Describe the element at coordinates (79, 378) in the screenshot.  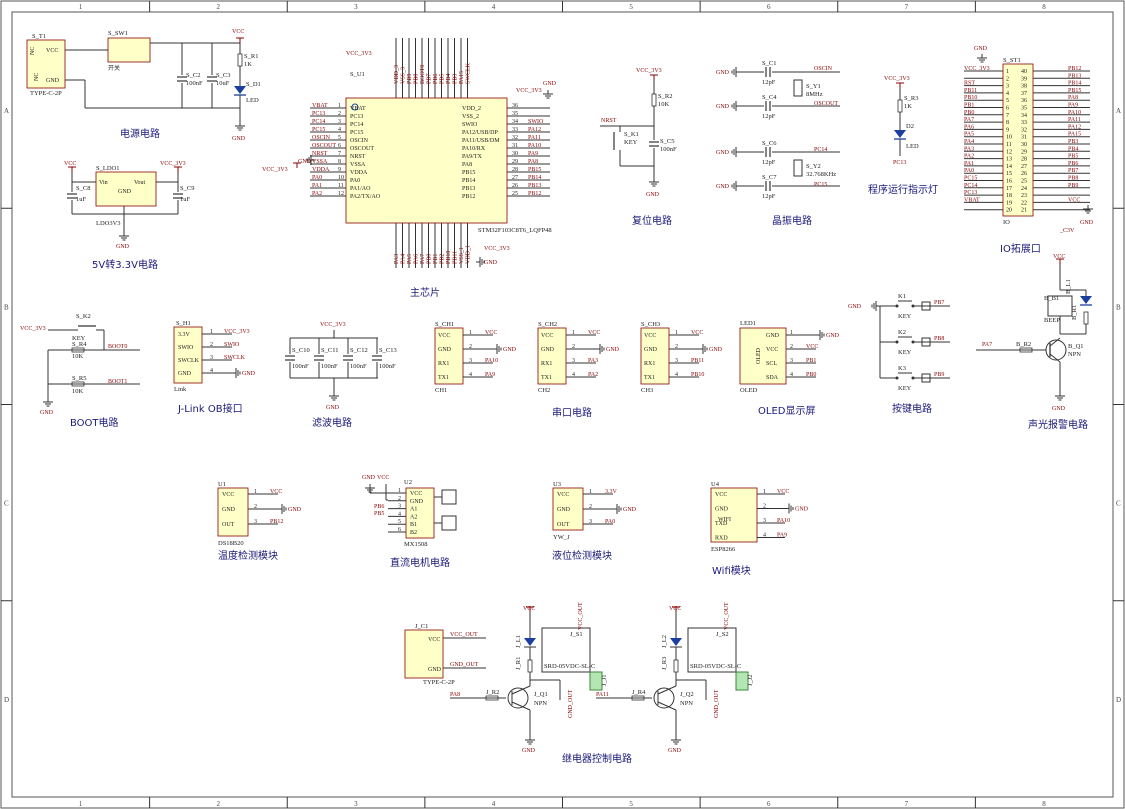
I see `boot-r5: S_R5` at that location.